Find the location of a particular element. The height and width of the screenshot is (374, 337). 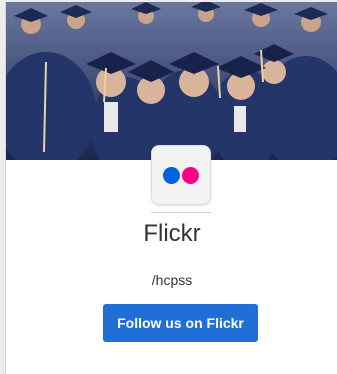

flickr-blue-dot is located at coordinates (171, 175).